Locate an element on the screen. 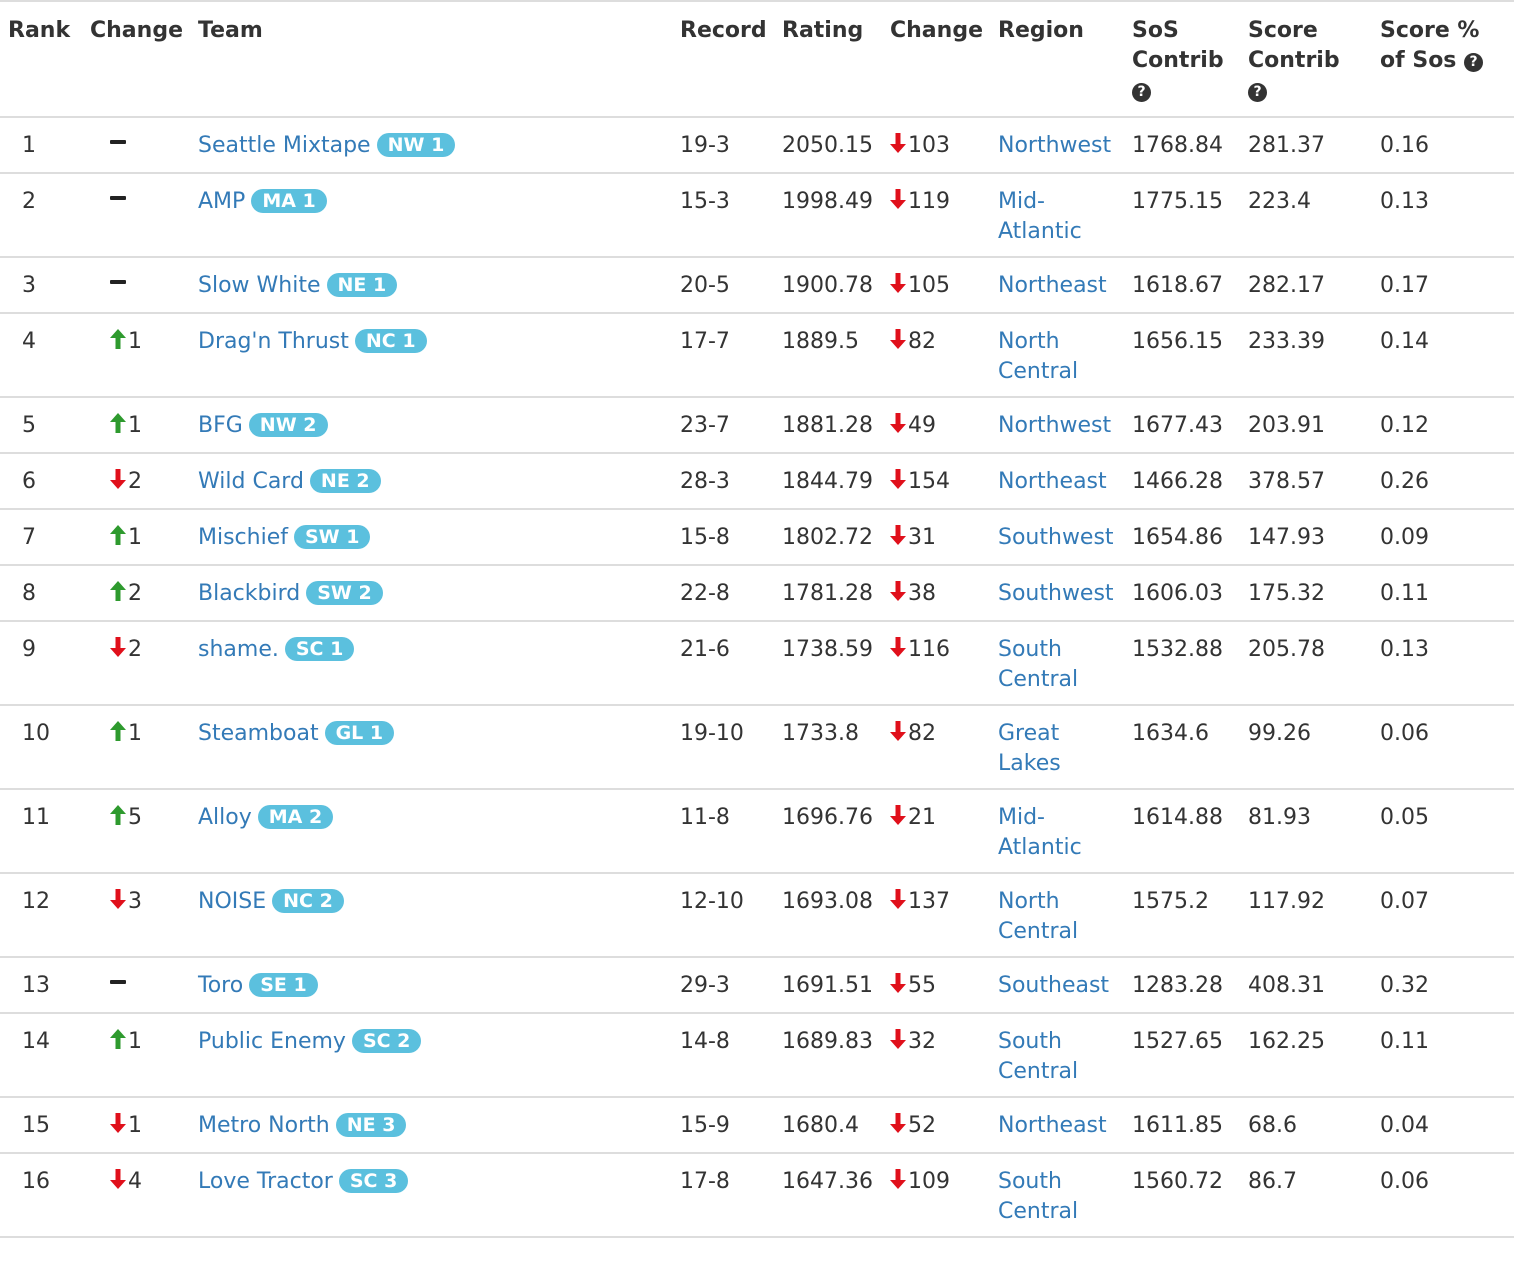 This screenshot has width=1528, height=1276. rank-cell: 13 is located at coordinates (36, 985).